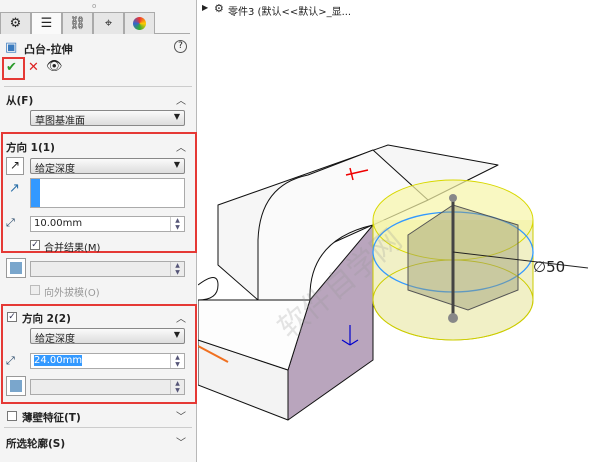 This screenshot has width=600, height=462. What do you see at coordinates (11, 47) in the screenshot?
I see `extrude-boss-icon: ▣` at bounding box center [11, 47].